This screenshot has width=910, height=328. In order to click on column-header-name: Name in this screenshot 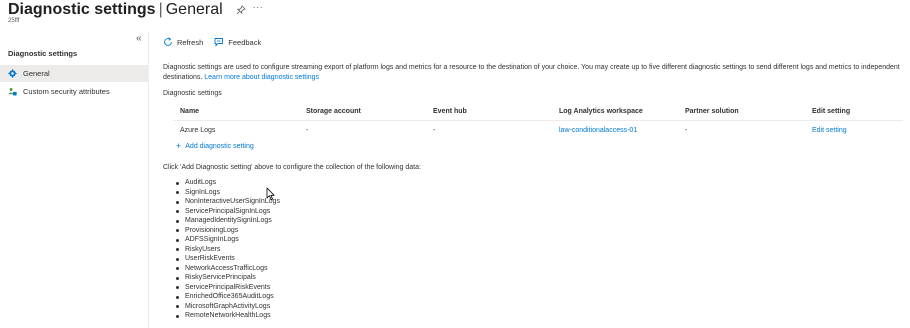, I will do `click(190, 111)`.